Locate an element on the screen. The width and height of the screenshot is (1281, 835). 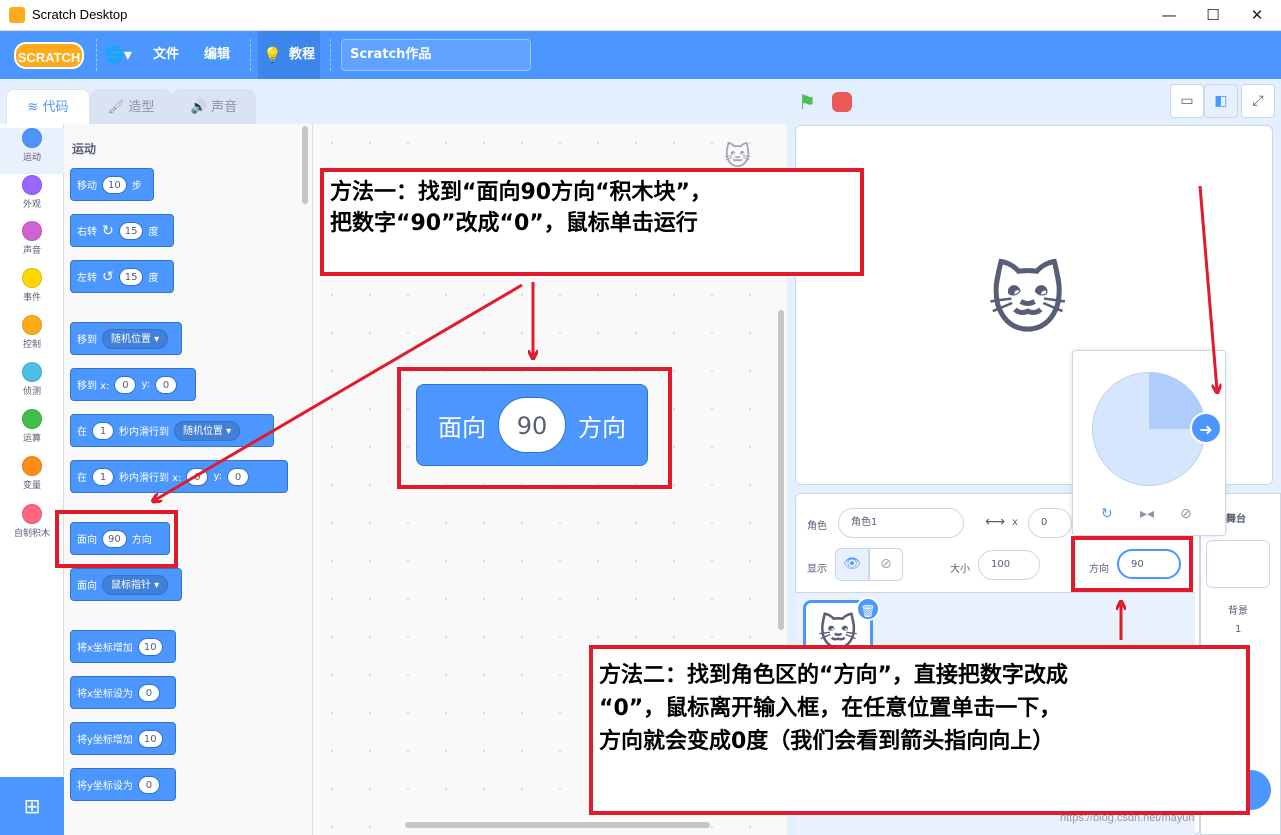
category-label: 运算 is located at coordinates (31, 439).